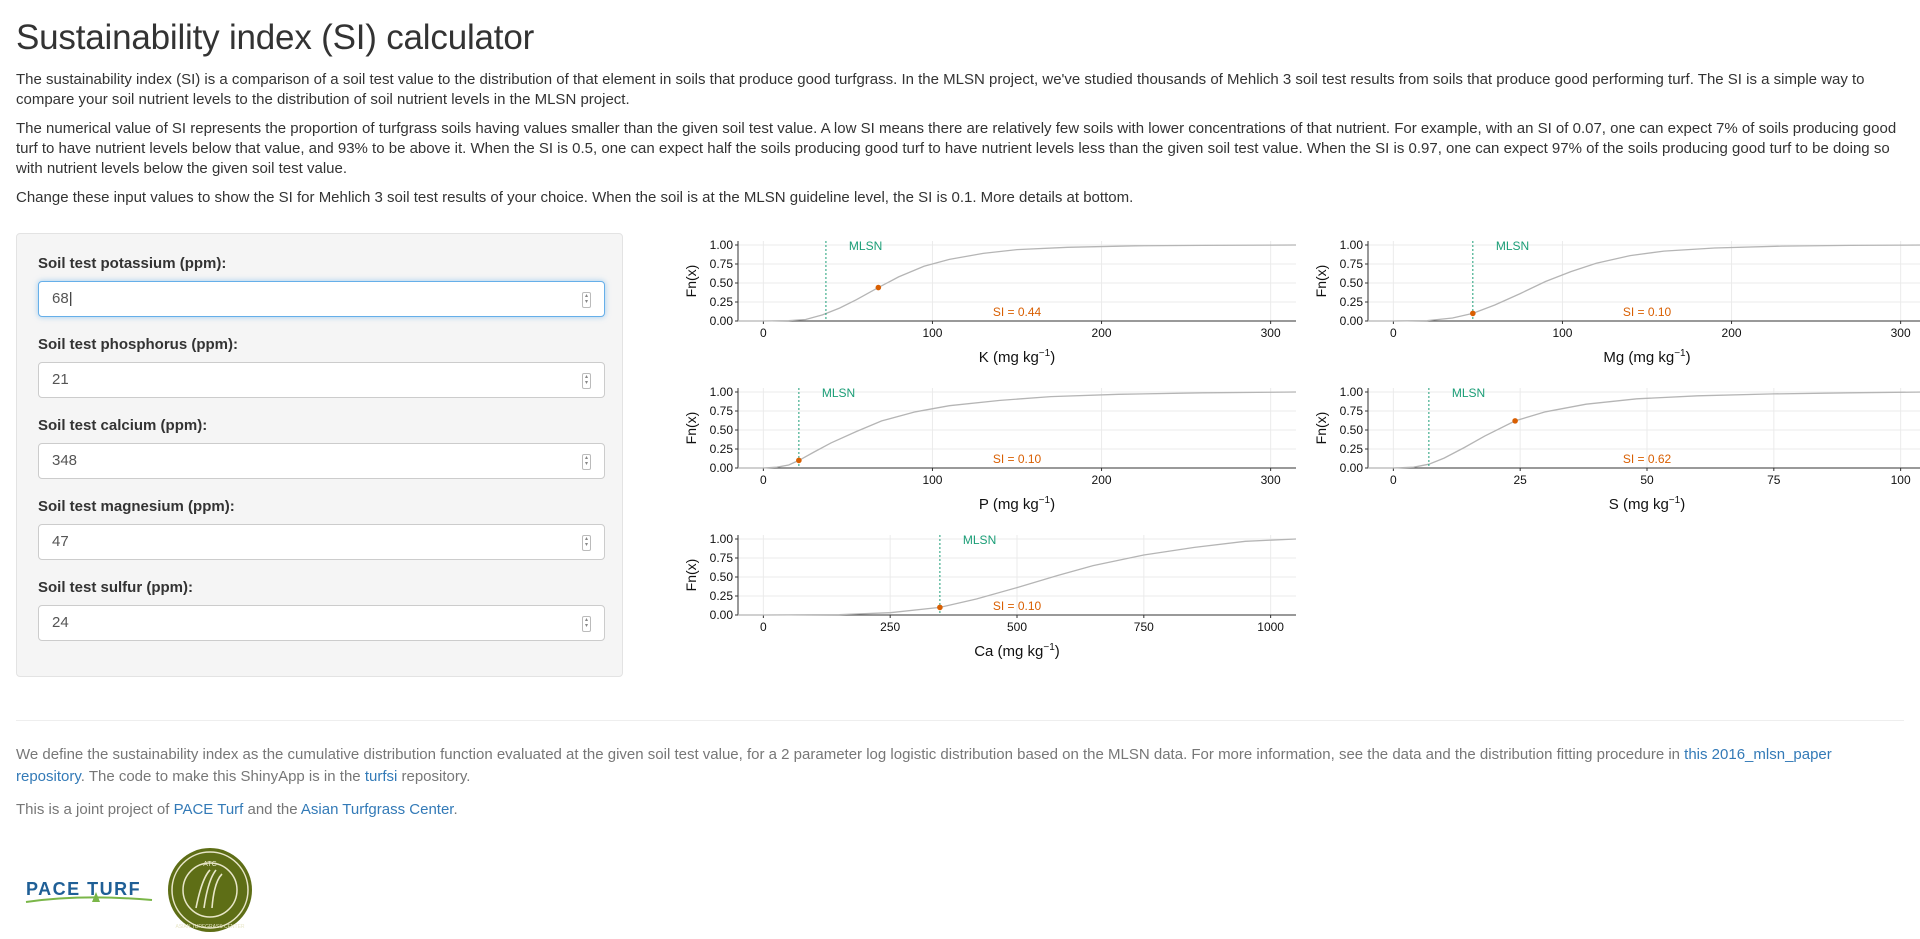 The image size is (1920, 939). What do you see at coordinates (1270, 627) in the screenshot?
I see `x-tick-label-4: 1000` at bounding box center [1270, 627].